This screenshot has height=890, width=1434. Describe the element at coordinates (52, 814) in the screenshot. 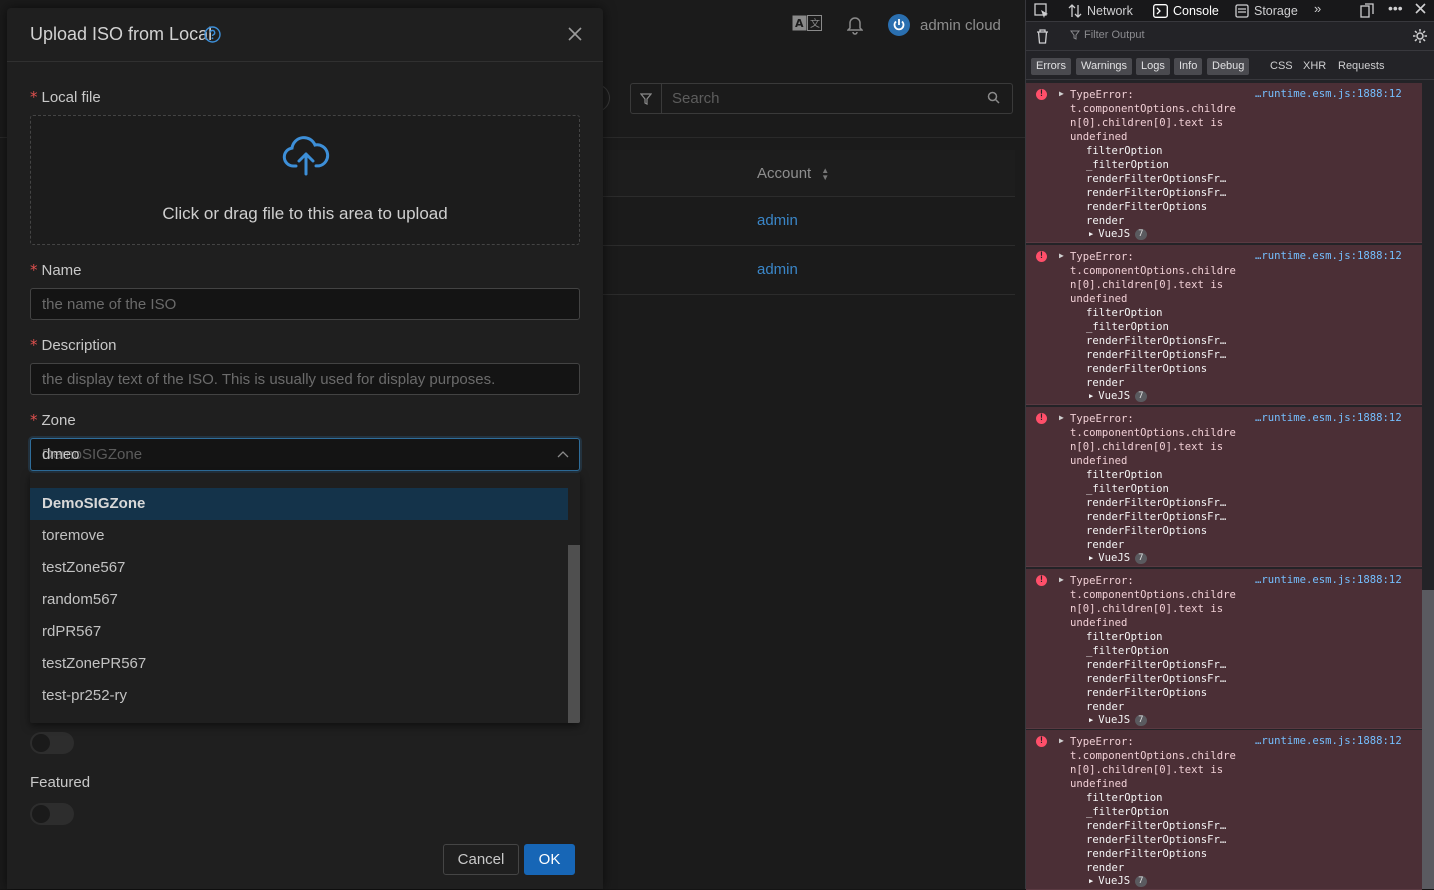

I see `featured-toggle` at that location.